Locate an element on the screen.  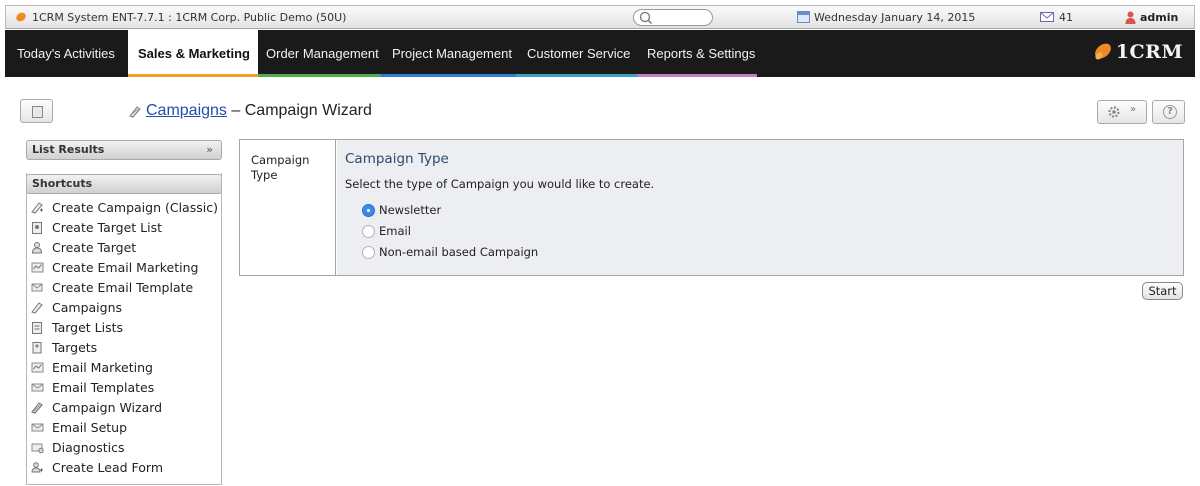
tab-label: Customer Service is located at coordinates (579, 53).